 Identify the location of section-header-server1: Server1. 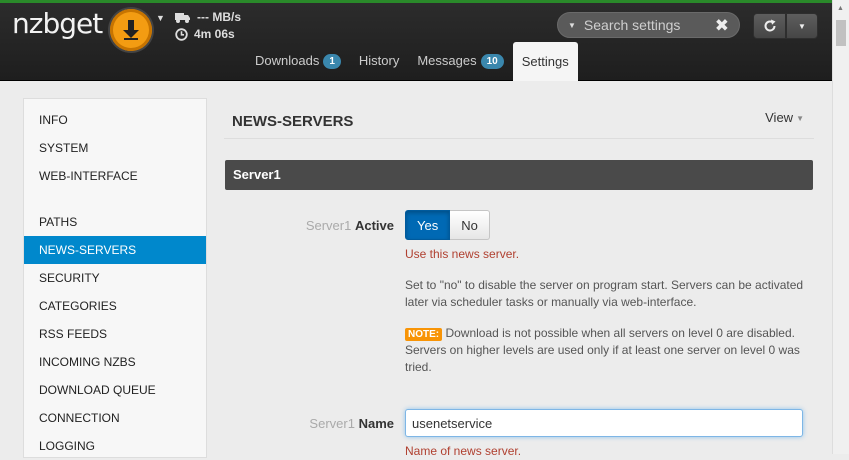
(519, 175).